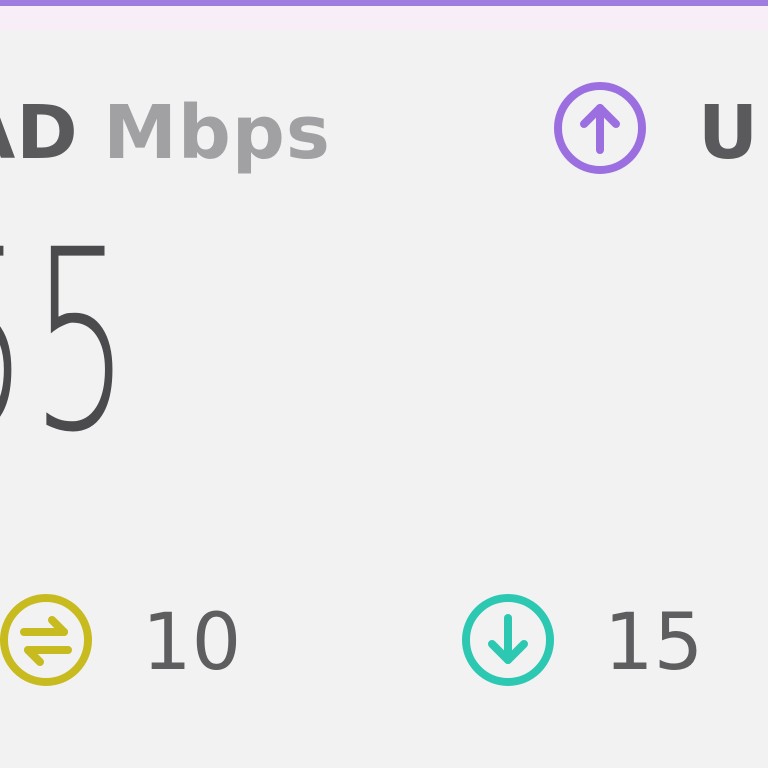 The height and width of the screenshot is (768, 768). What do you see at coordinates (192, 643) in the screenshot?
I see `ping-value: 10` at bounding box center [192, 643].